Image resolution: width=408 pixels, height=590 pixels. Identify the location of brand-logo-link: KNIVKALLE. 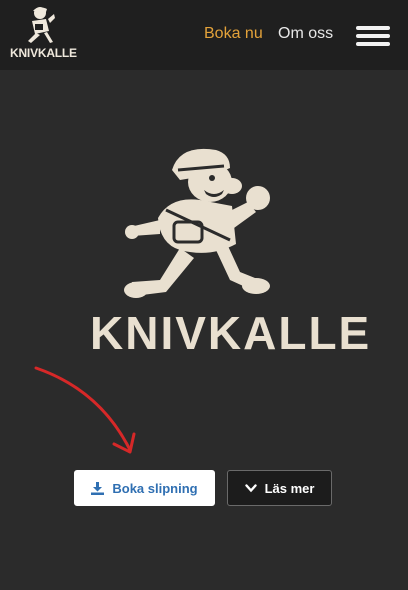
(43, 33).